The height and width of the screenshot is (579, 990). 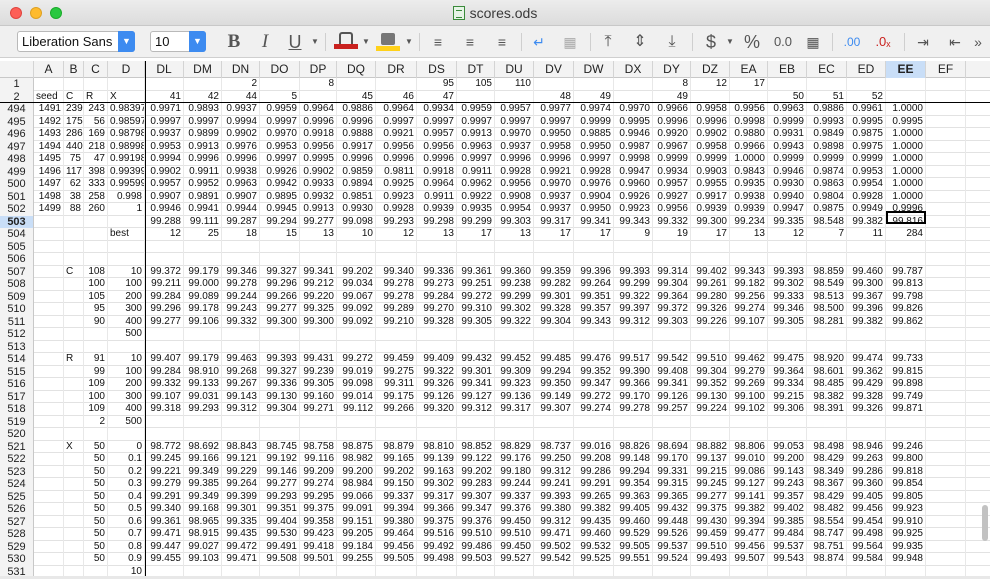 I want to click on cell-ec511: 98.281, so click(x=827, y=321).